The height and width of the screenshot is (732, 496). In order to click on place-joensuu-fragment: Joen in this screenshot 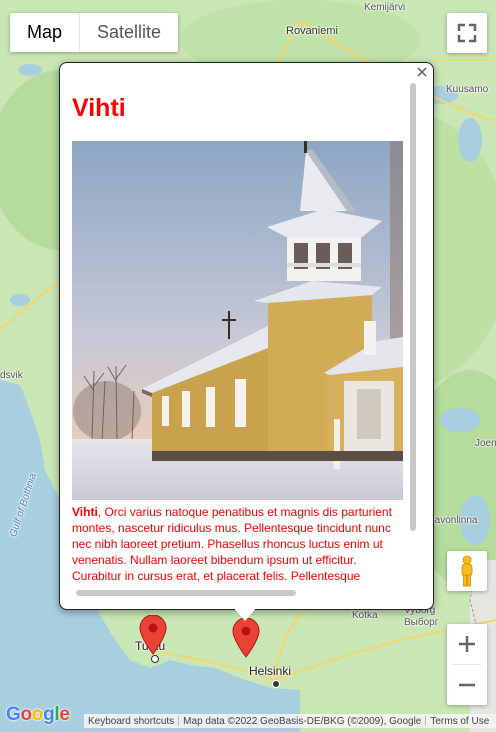, I will do `click(485, 443)`.